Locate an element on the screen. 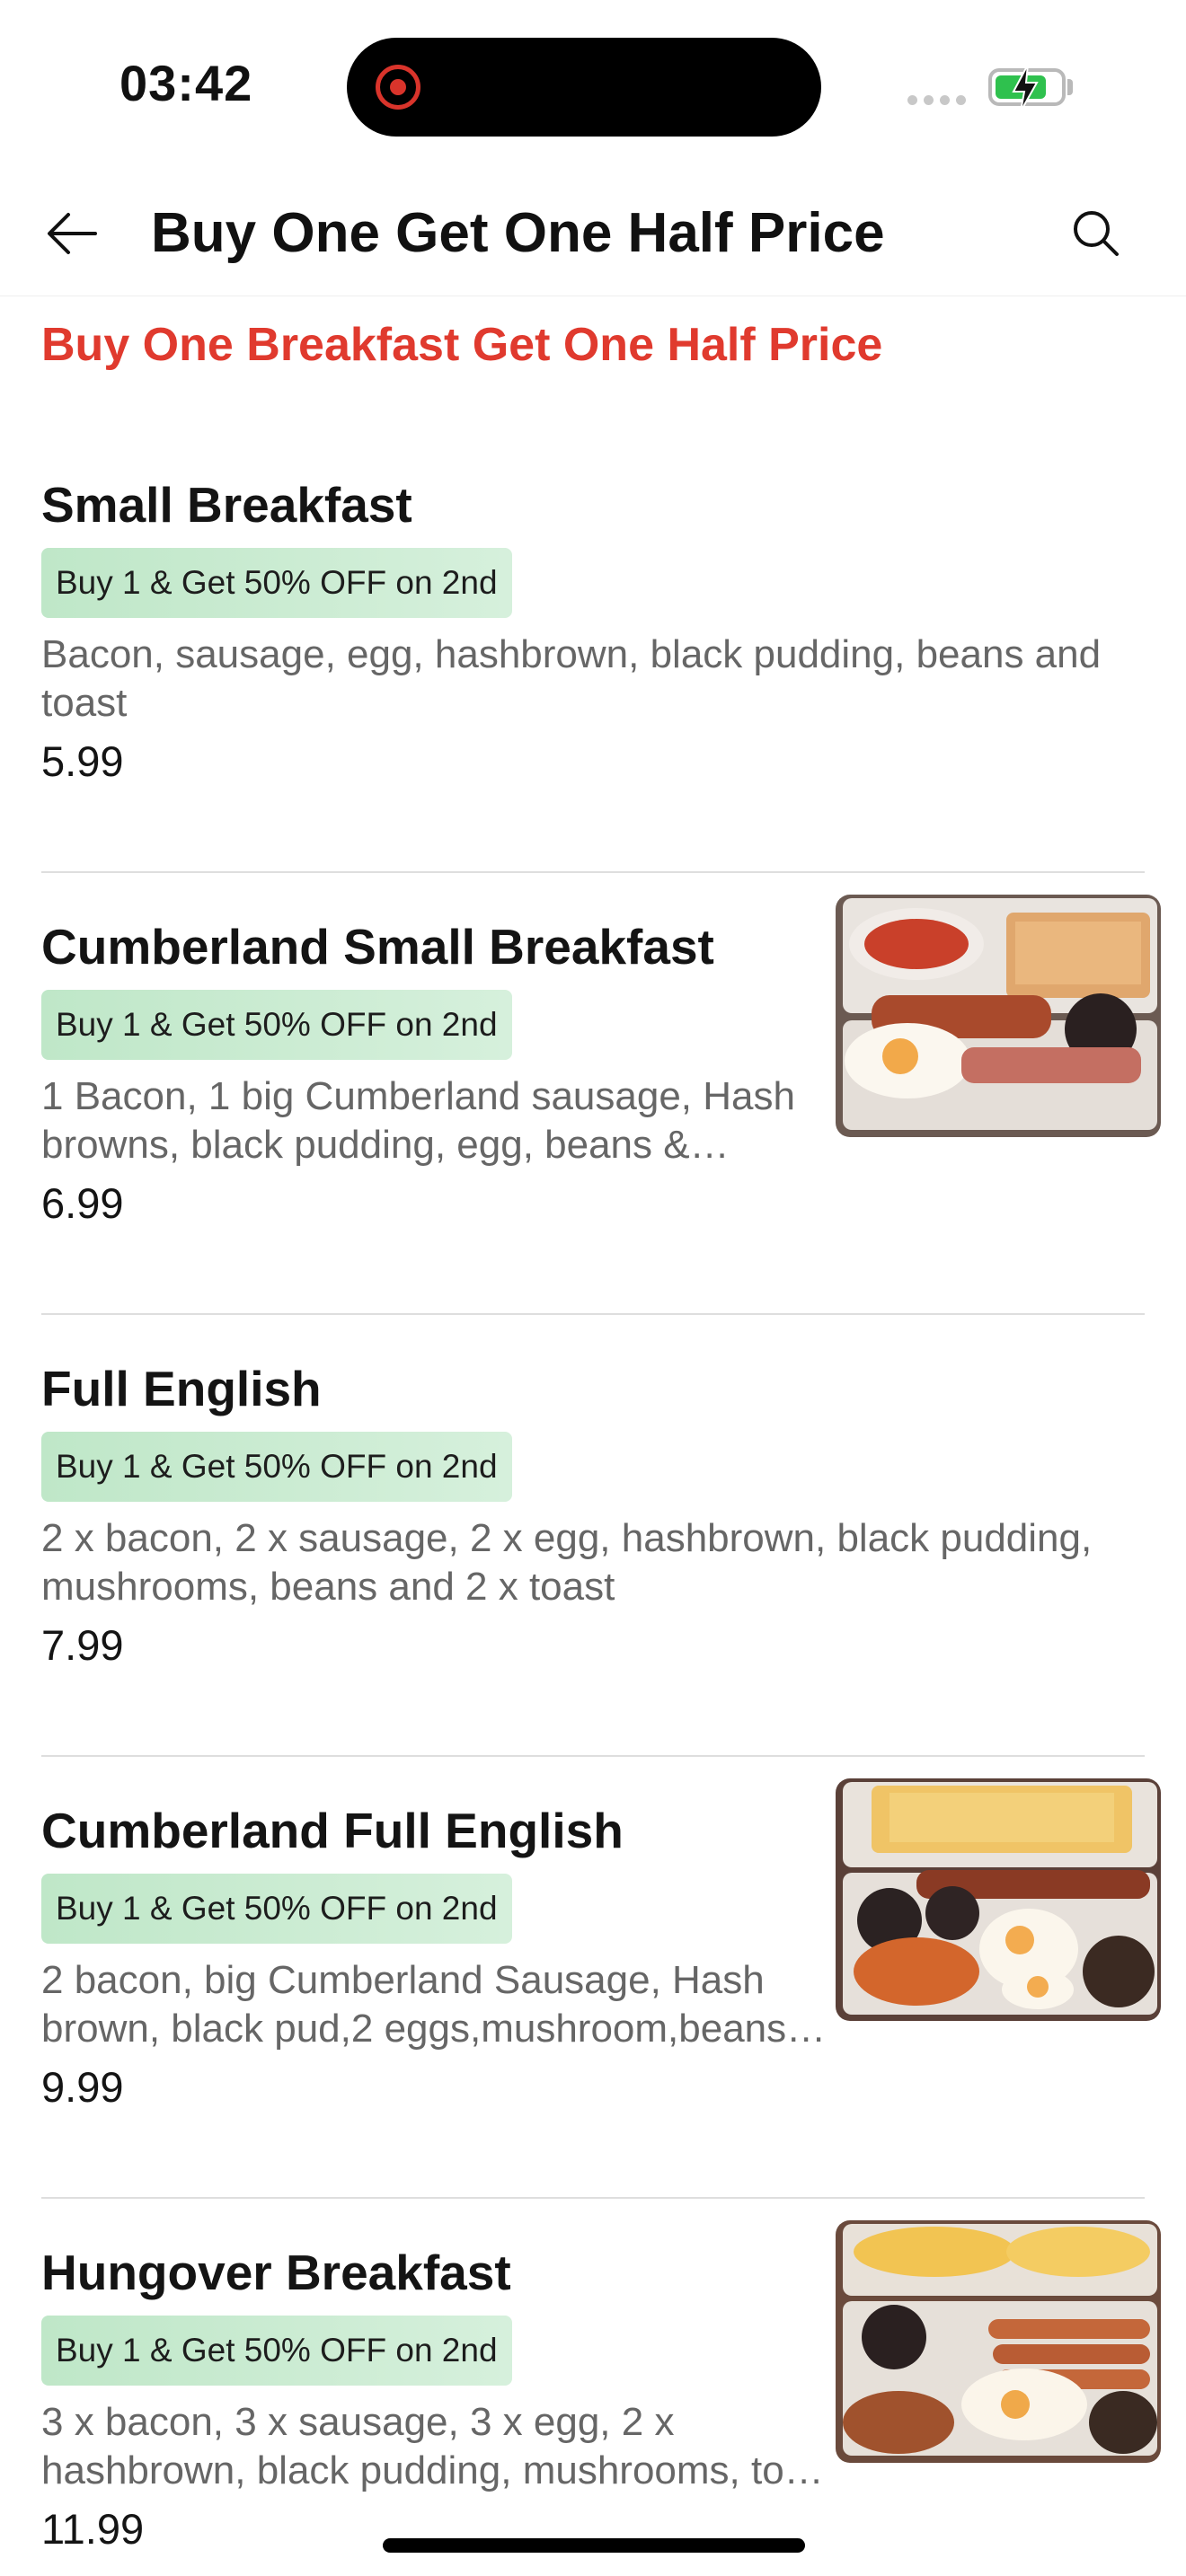 This screenshot has width=1186, height=2576. item-price: 9.99 is located at coordinates (82, 2087).